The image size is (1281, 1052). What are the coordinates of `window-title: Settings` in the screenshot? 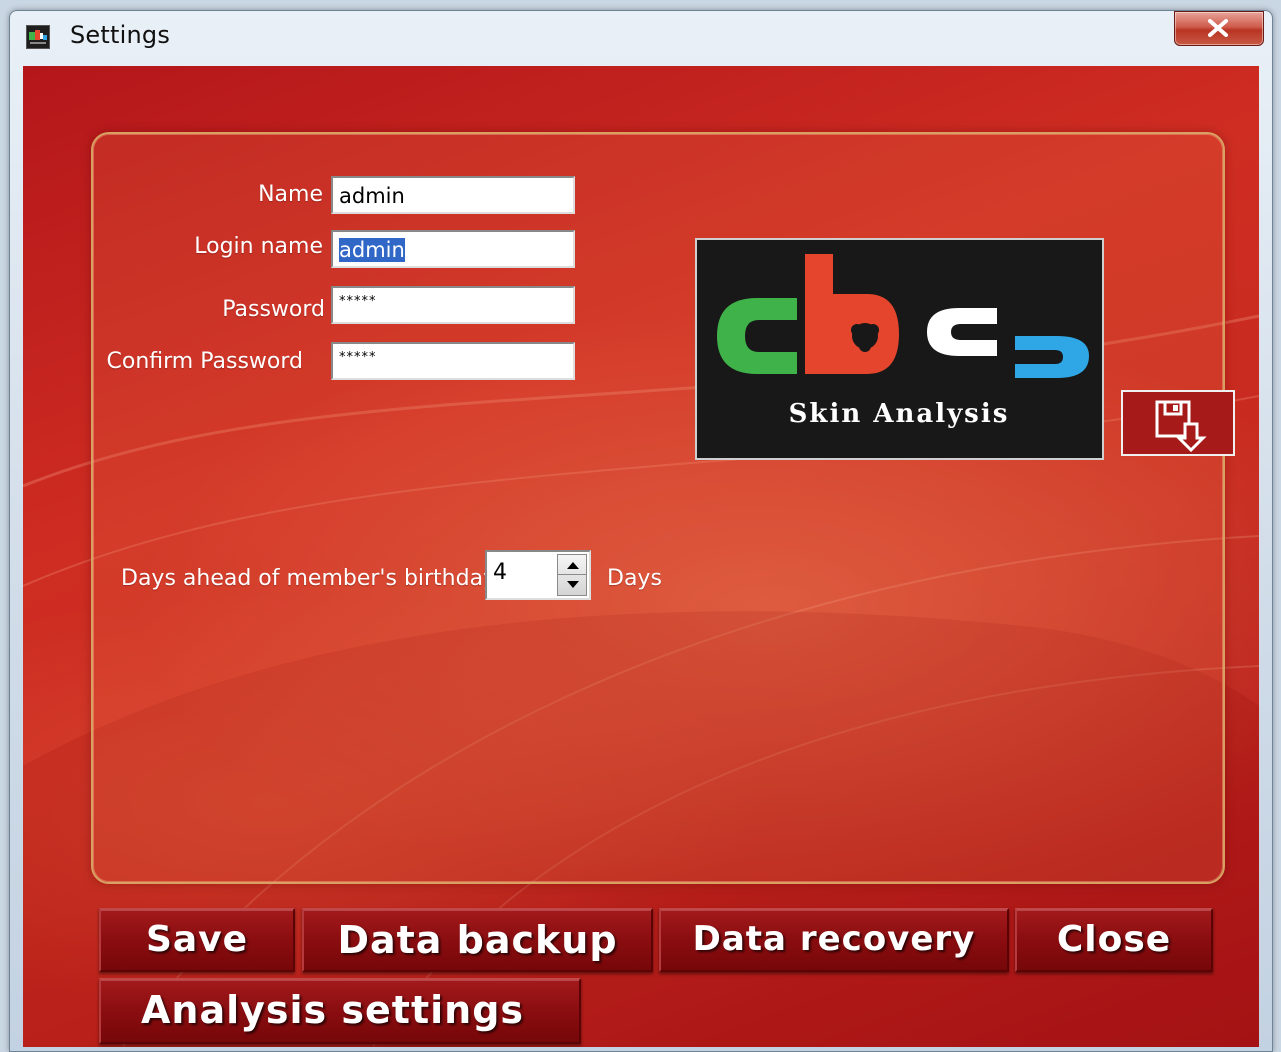 It's located at (120, 35).